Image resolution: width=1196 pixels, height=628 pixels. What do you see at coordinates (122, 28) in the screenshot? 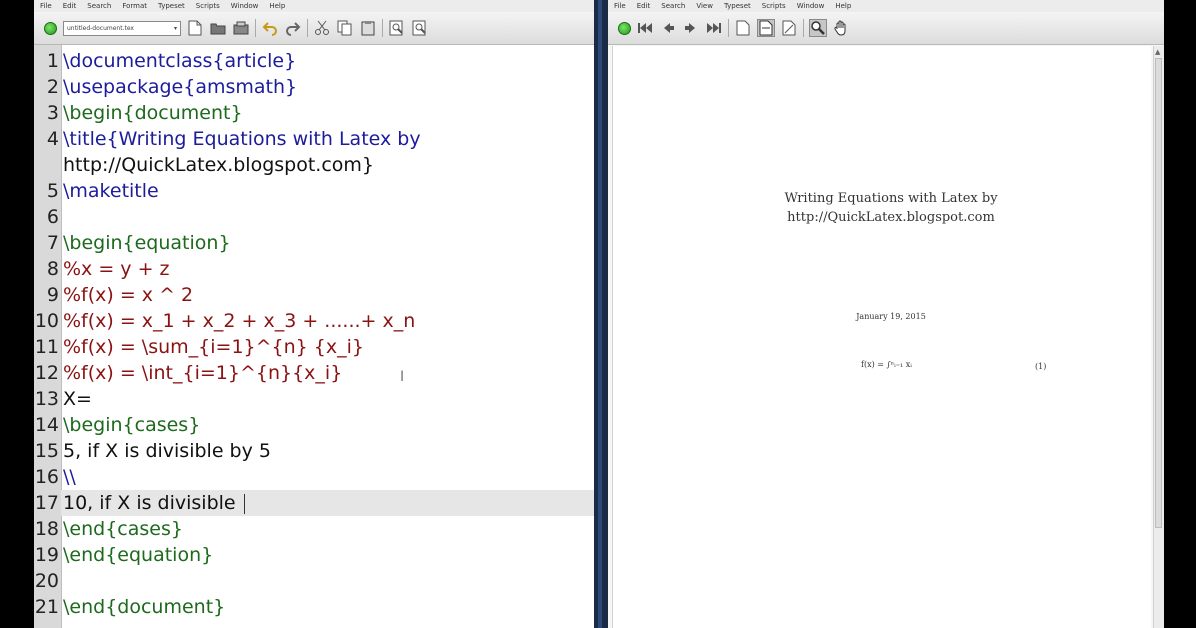
I see `file-selector: untitled-document.tex ▾` at bounding box center [122, 28].